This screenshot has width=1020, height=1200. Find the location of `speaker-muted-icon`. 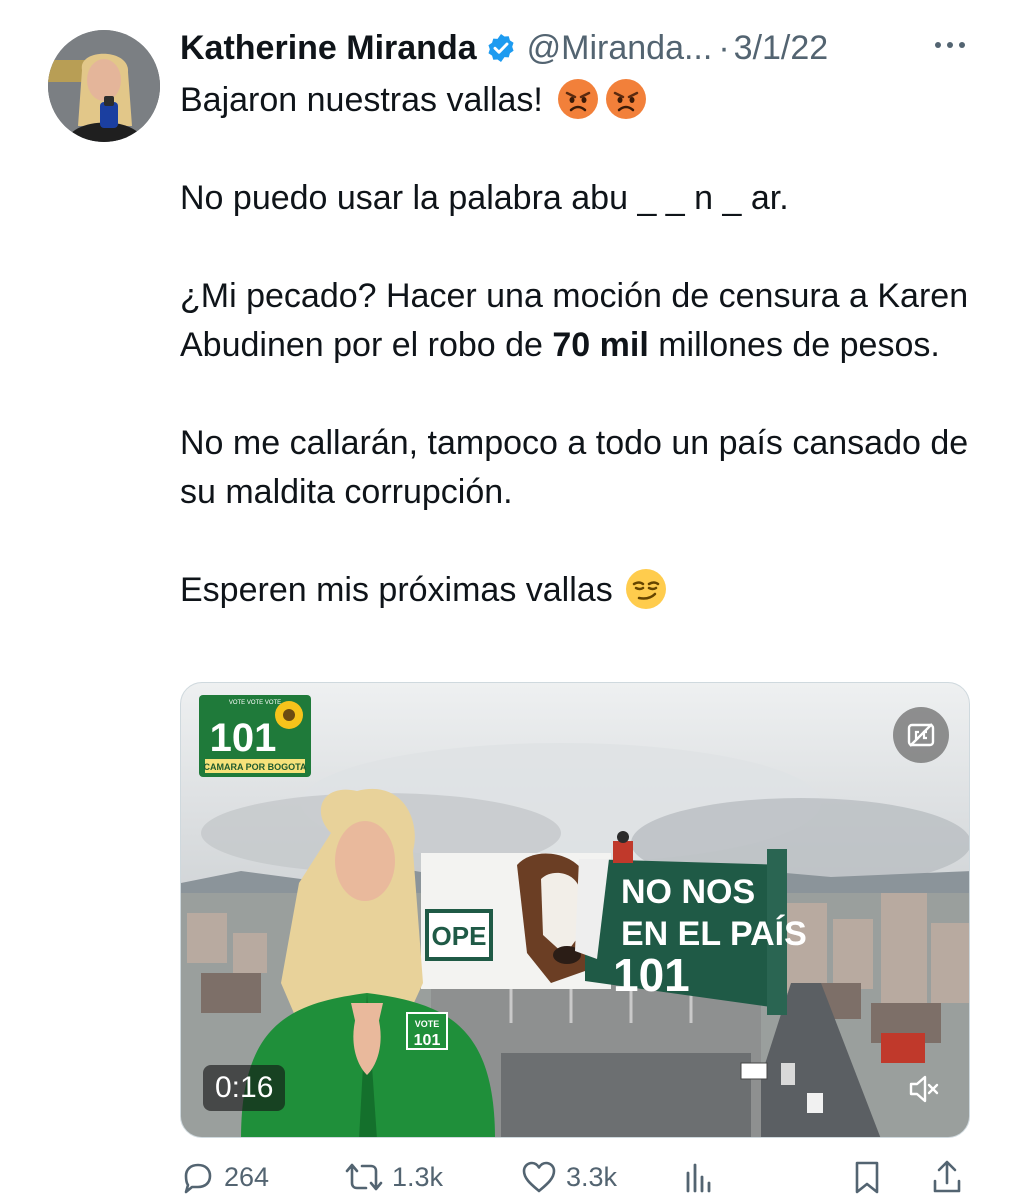

speaker-muted-icon is located at coordinates (924, 1089).